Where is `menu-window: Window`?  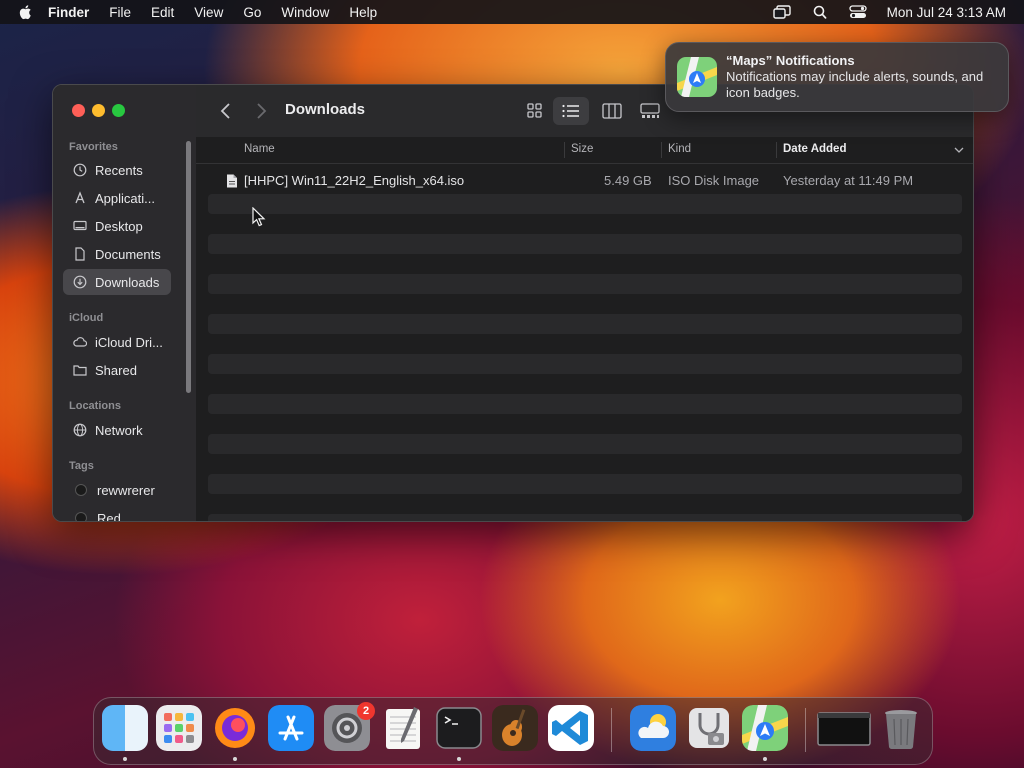 menu-window: Window is located at coordinates (305, 12).